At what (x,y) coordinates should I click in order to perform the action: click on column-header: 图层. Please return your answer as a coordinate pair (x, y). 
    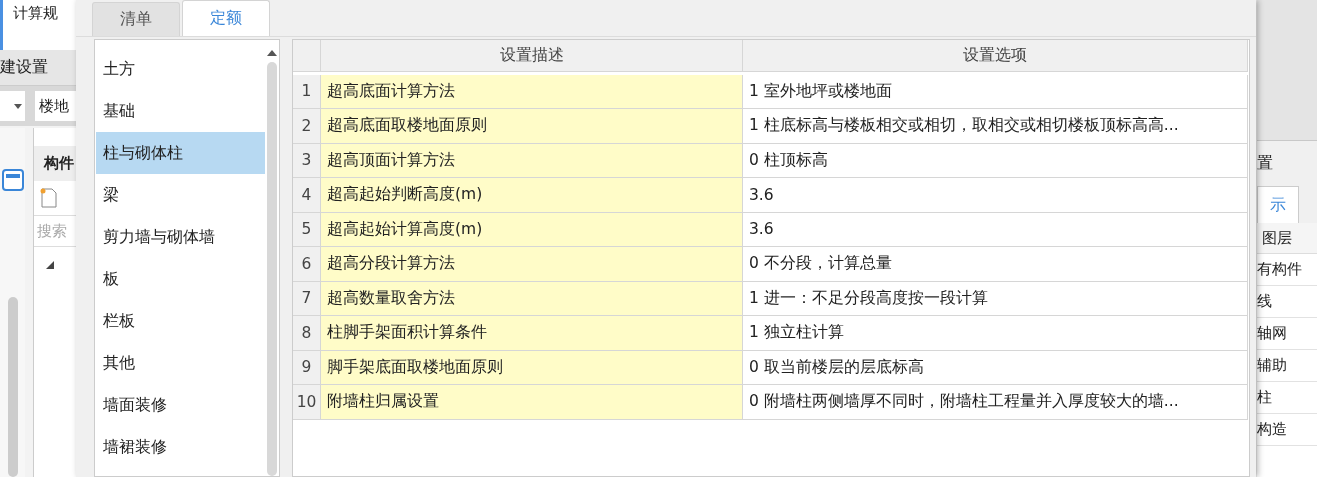
    Looking at the image, I should click on (1277, 238).